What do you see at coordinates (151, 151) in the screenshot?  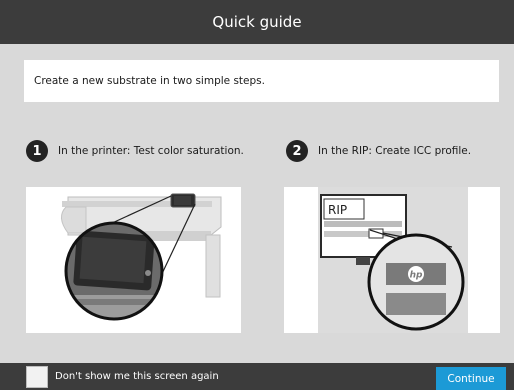 I see `step-1-label: In the printer: Test color saturation.` at bounding box center [151, 151].